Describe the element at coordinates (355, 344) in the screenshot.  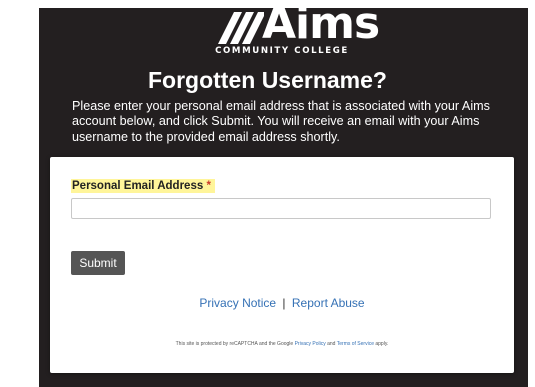
I see `google-terms-link: Terms of Service` at that location.